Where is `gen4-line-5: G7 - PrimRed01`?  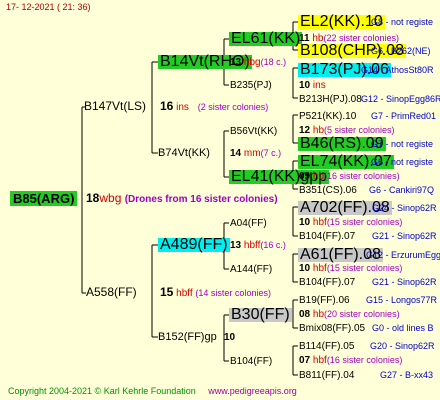
gen4-line-5: G7 - PrimRed01 is located at coordinates (404, 116).